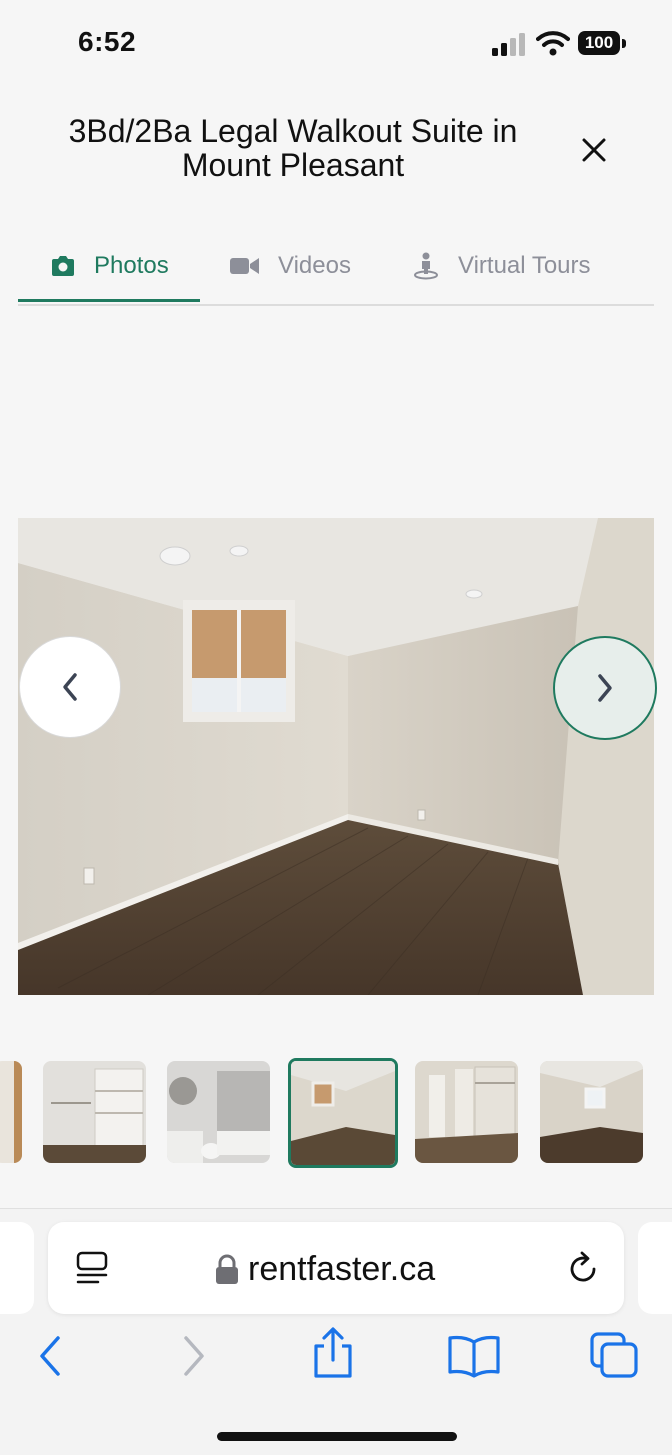 This screenshot has height=1455, width=672. I want to click on bookmarks-icon, so click(474, 1356).